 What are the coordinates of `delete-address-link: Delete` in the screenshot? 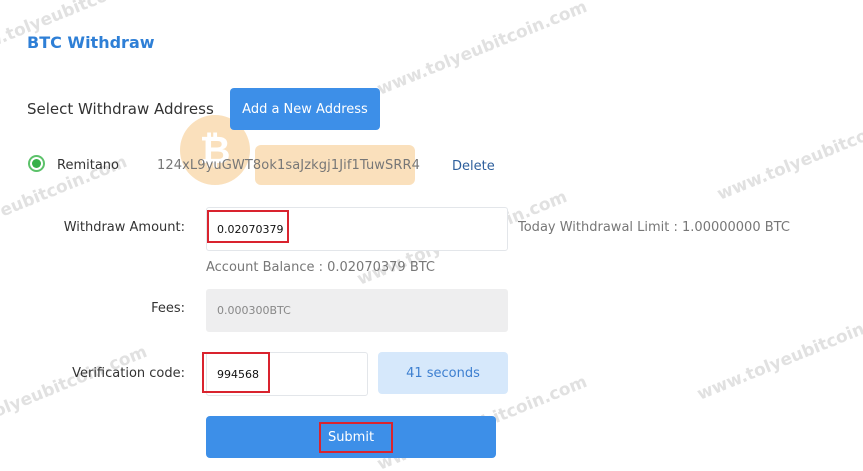 It's located at (473, 166).